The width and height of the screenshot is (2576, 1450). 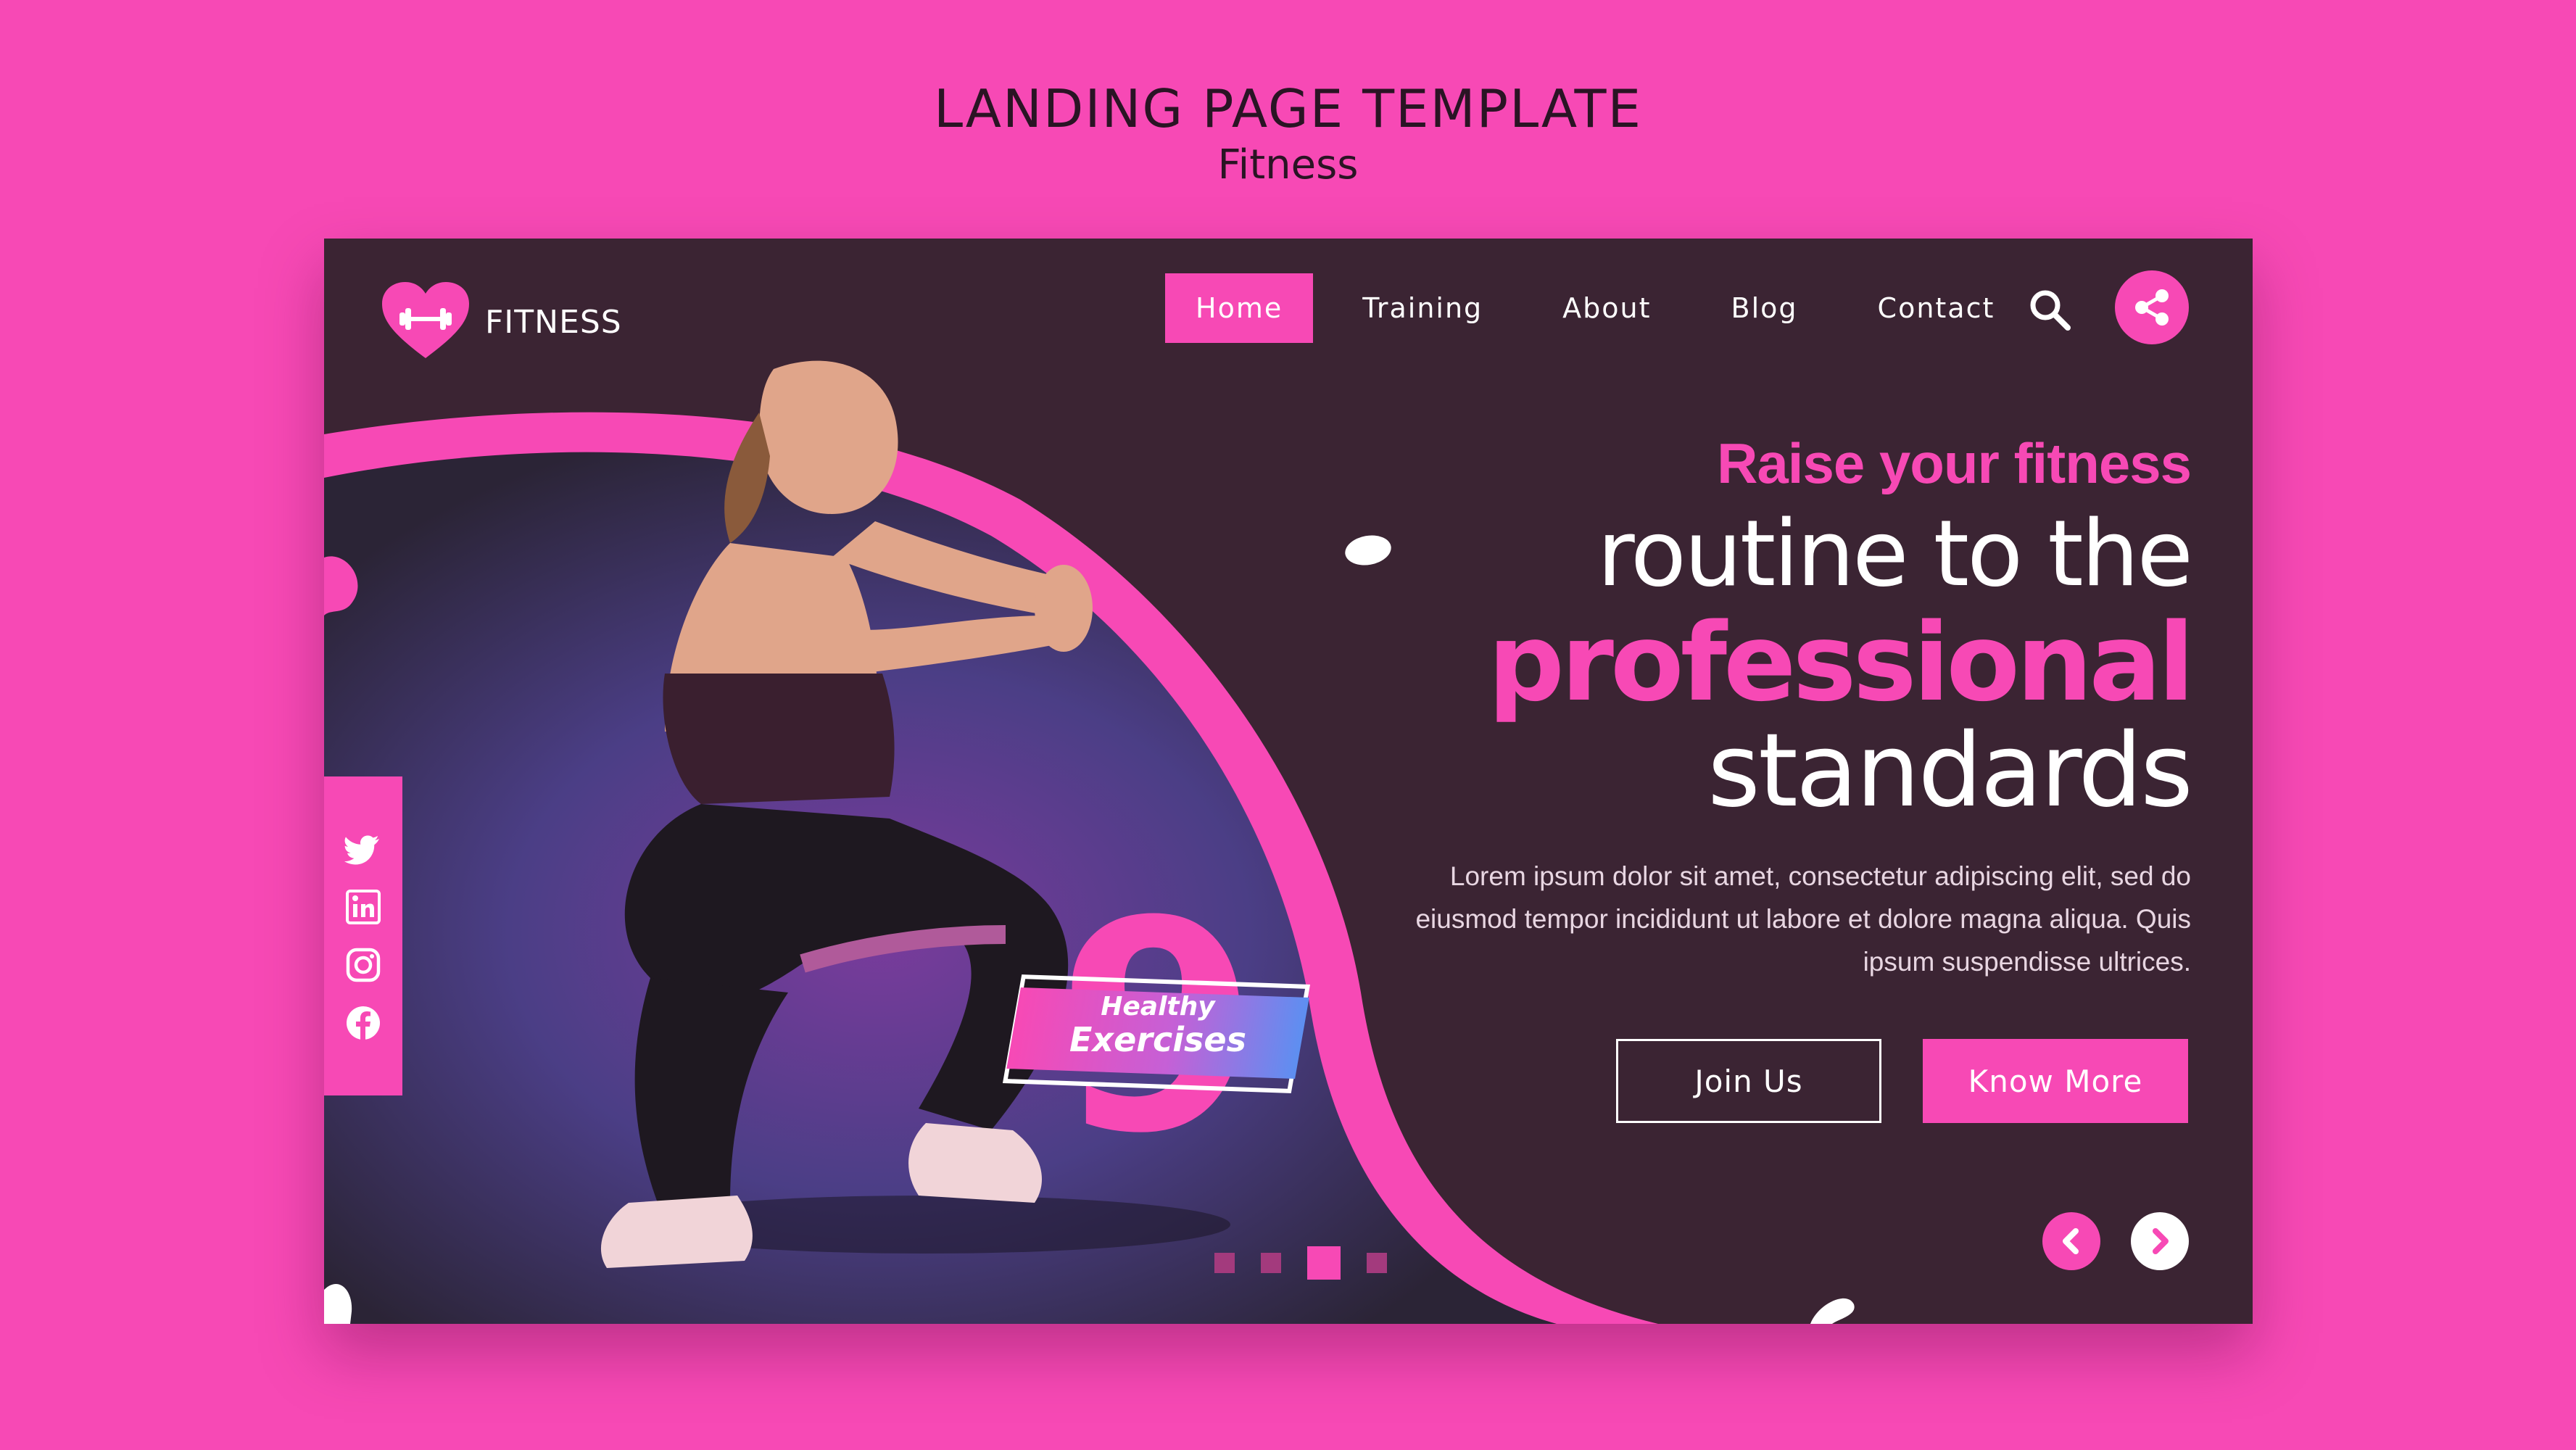 I want to click on headline-line-2: routine to the, so click(x=1894, y=554).